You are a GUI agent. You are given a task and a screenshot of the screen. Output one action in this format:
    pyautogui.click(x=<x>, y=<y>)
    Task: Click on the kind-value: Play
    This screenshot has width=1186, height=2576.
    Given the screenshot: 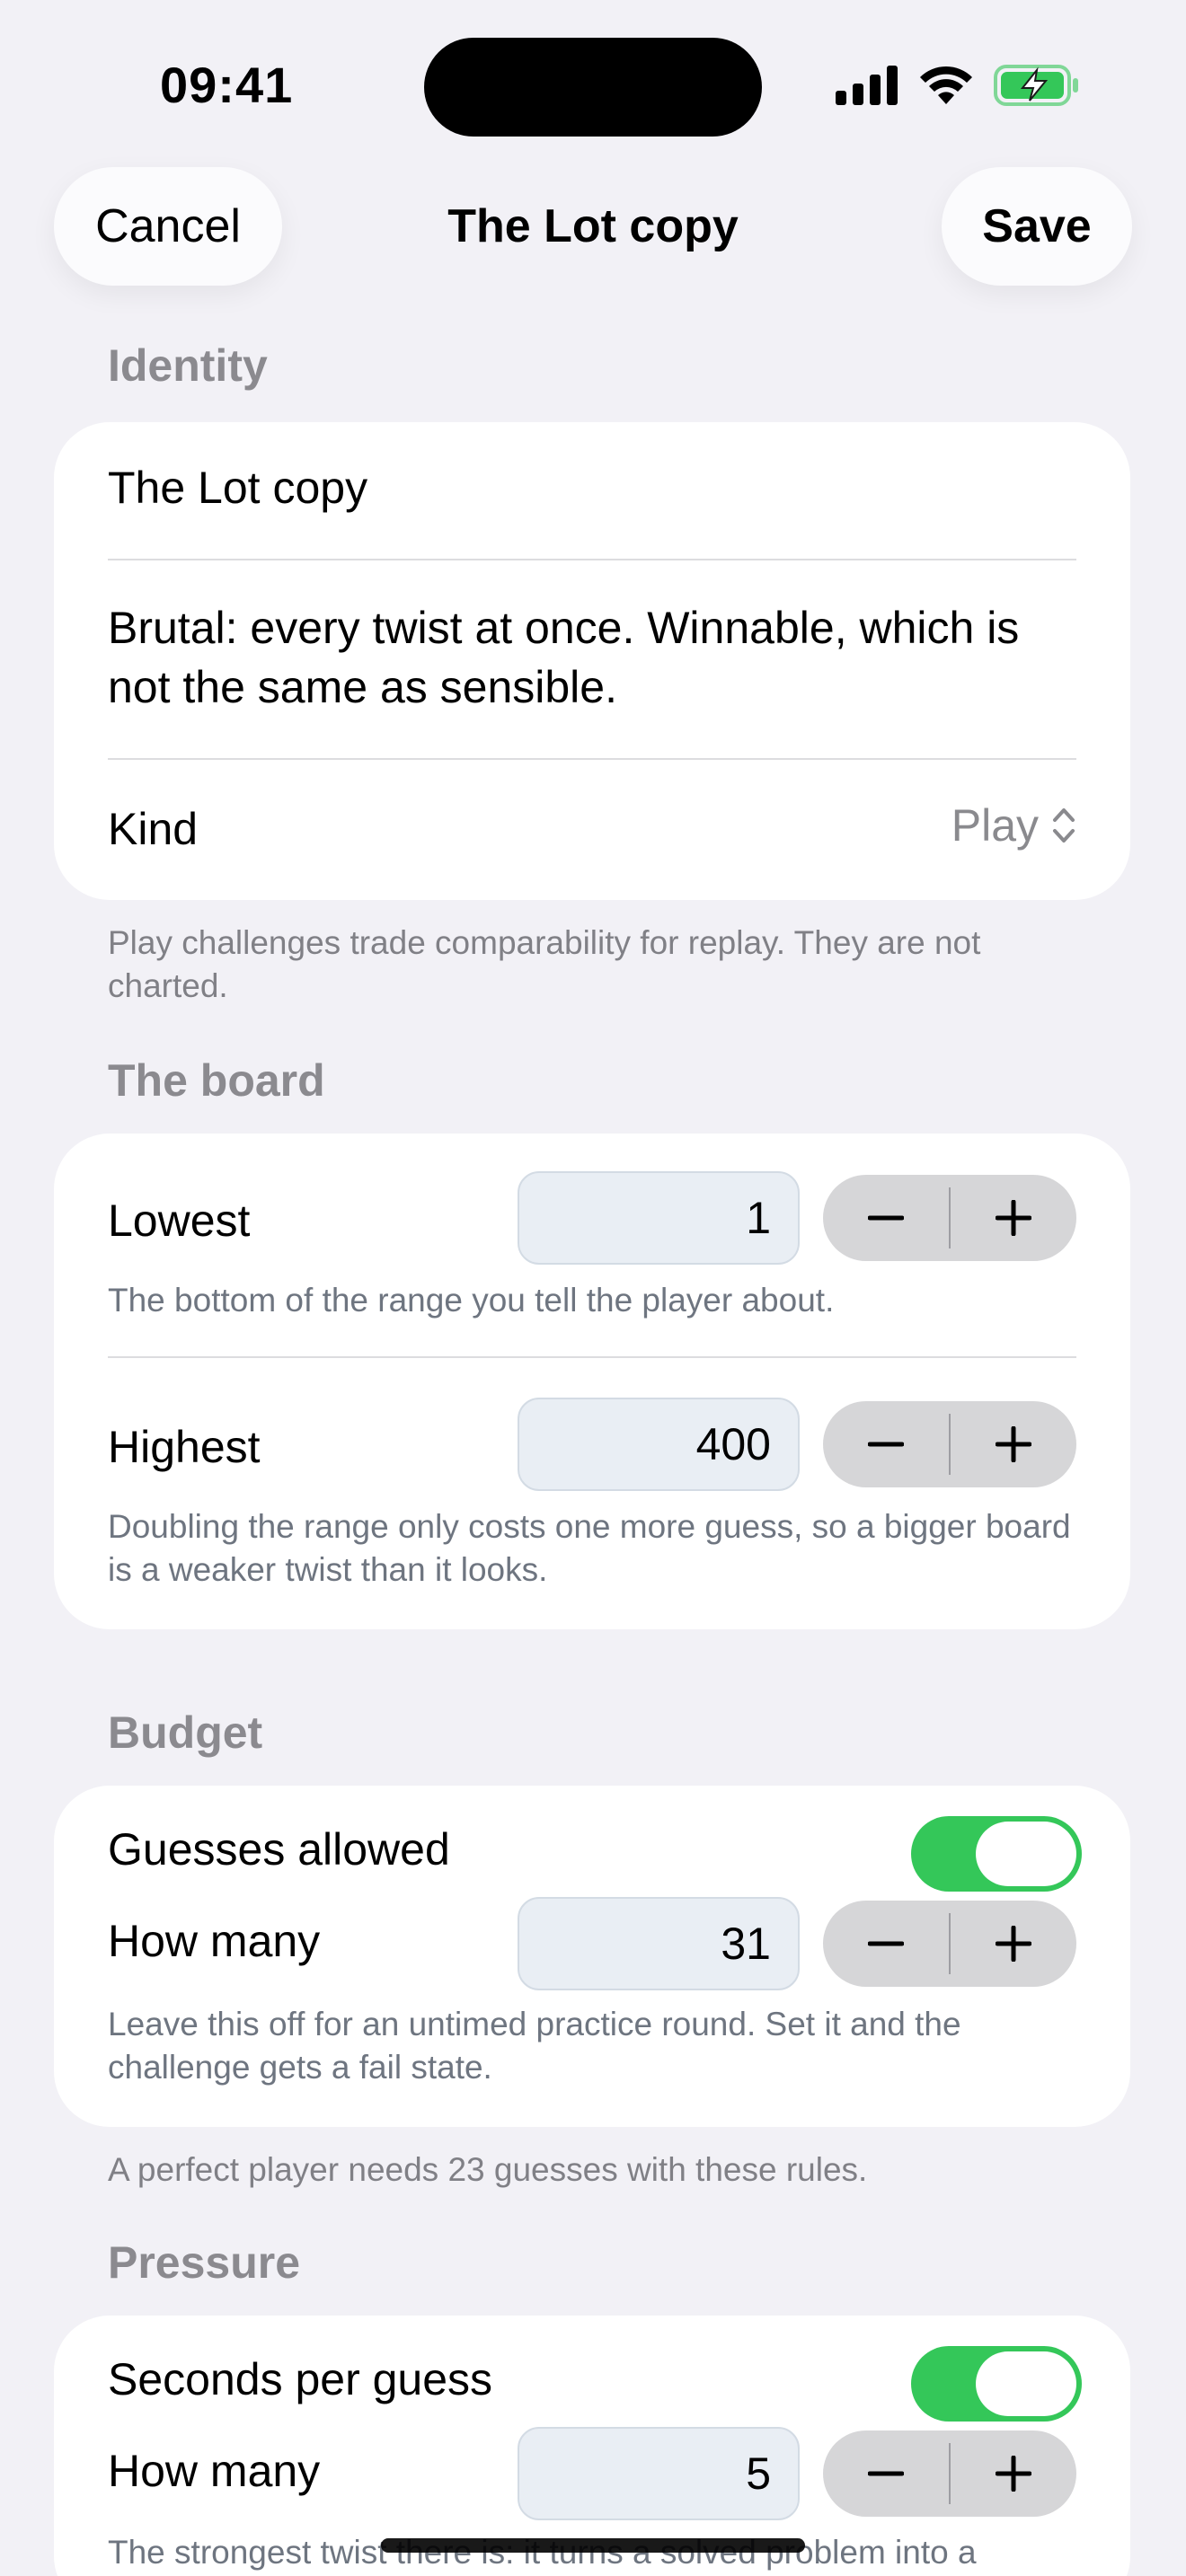 What is the action you would take?
    pyautogui.click(x=995, y=825)
    